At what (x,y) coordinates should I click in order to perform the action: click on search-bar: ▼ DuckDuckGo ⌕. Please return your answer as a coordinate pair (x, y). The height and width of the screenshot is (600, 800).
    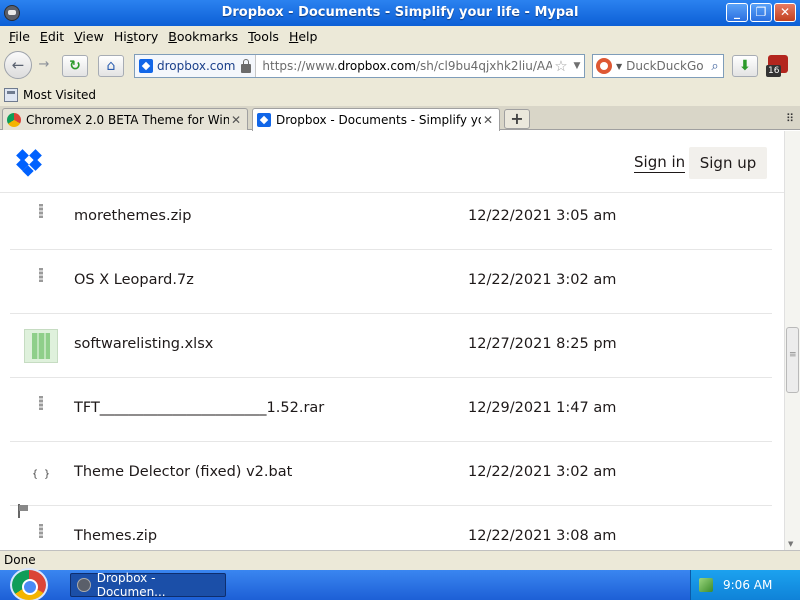
    Looking at the image, I should click on (658, 66).